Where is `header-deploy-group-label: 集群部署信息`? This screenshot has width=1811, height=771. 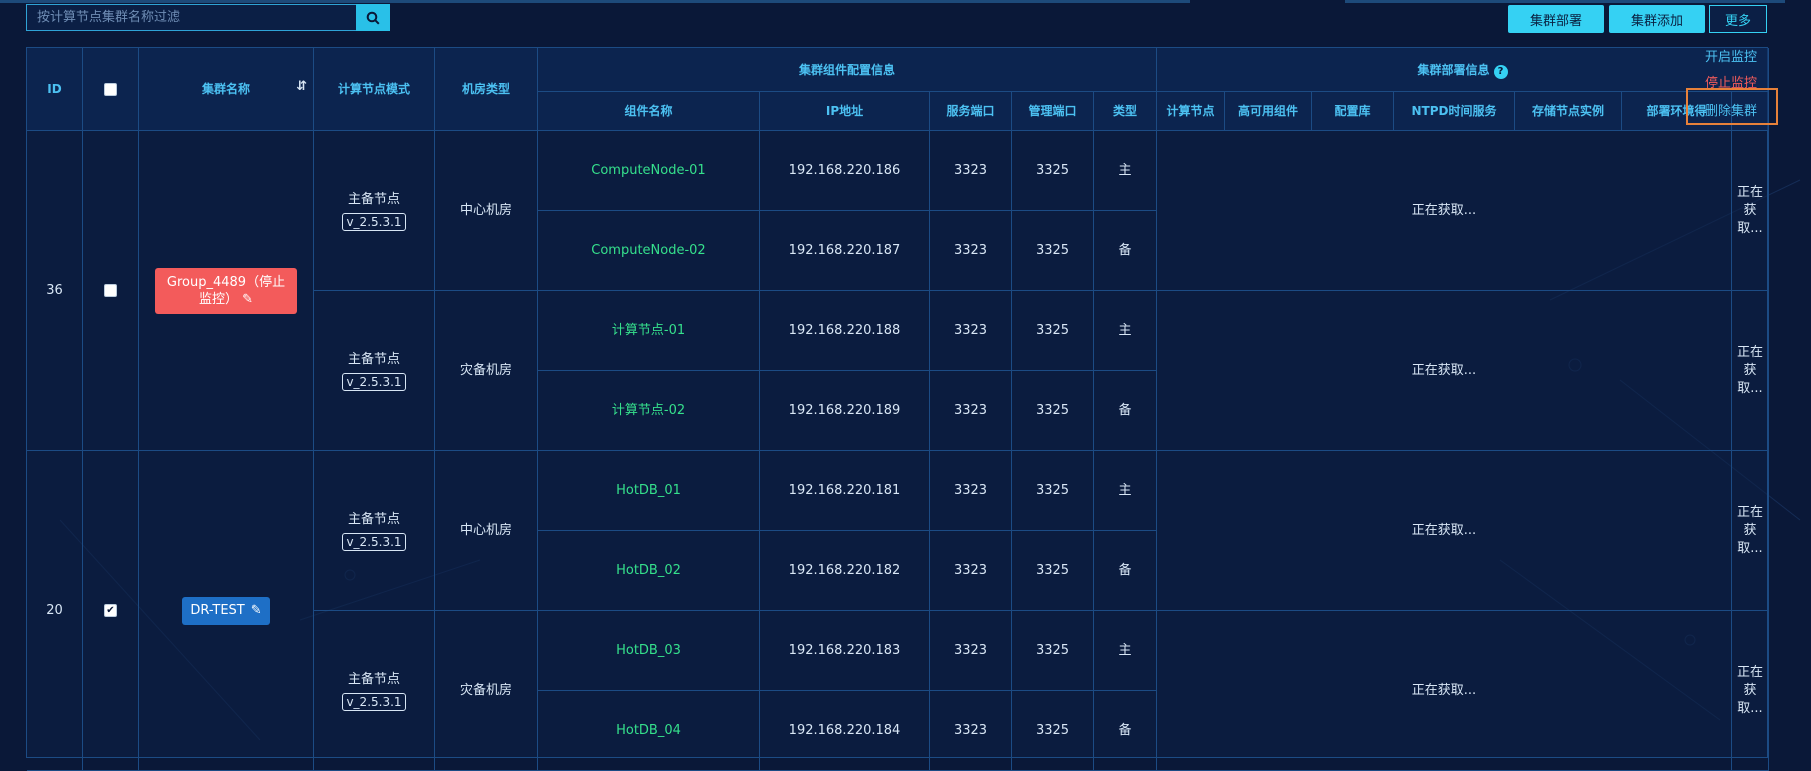 header-deploy-group-label: 集群部署信息 is located at coordinates (1453, 69).